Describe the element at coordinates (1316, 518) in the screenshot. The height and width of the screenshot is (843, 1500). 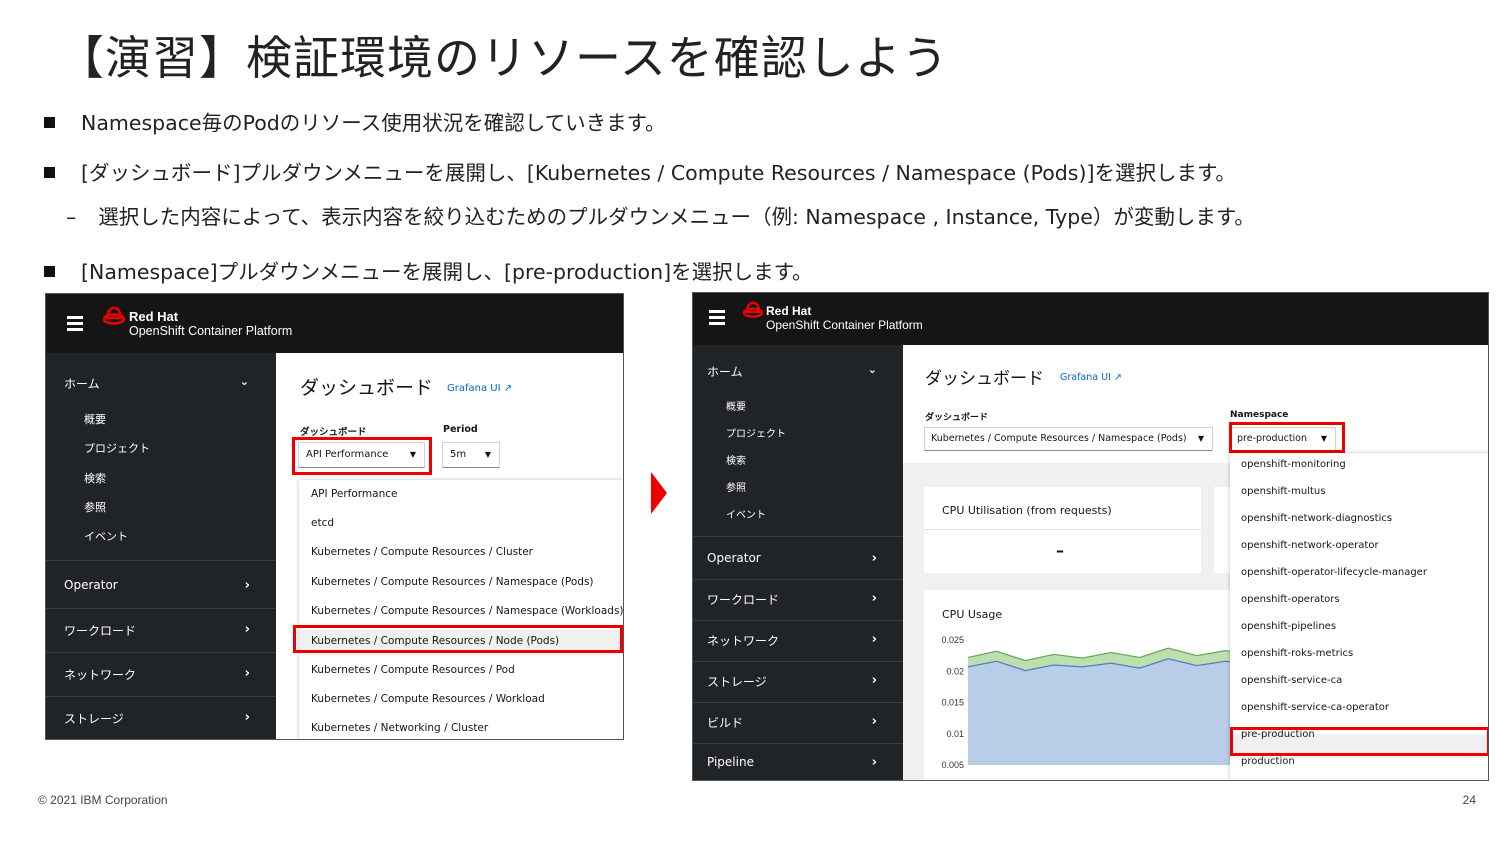
I see `ns-item-openshift-network-diagnostics: openshift-network-diagnostics` at that location.